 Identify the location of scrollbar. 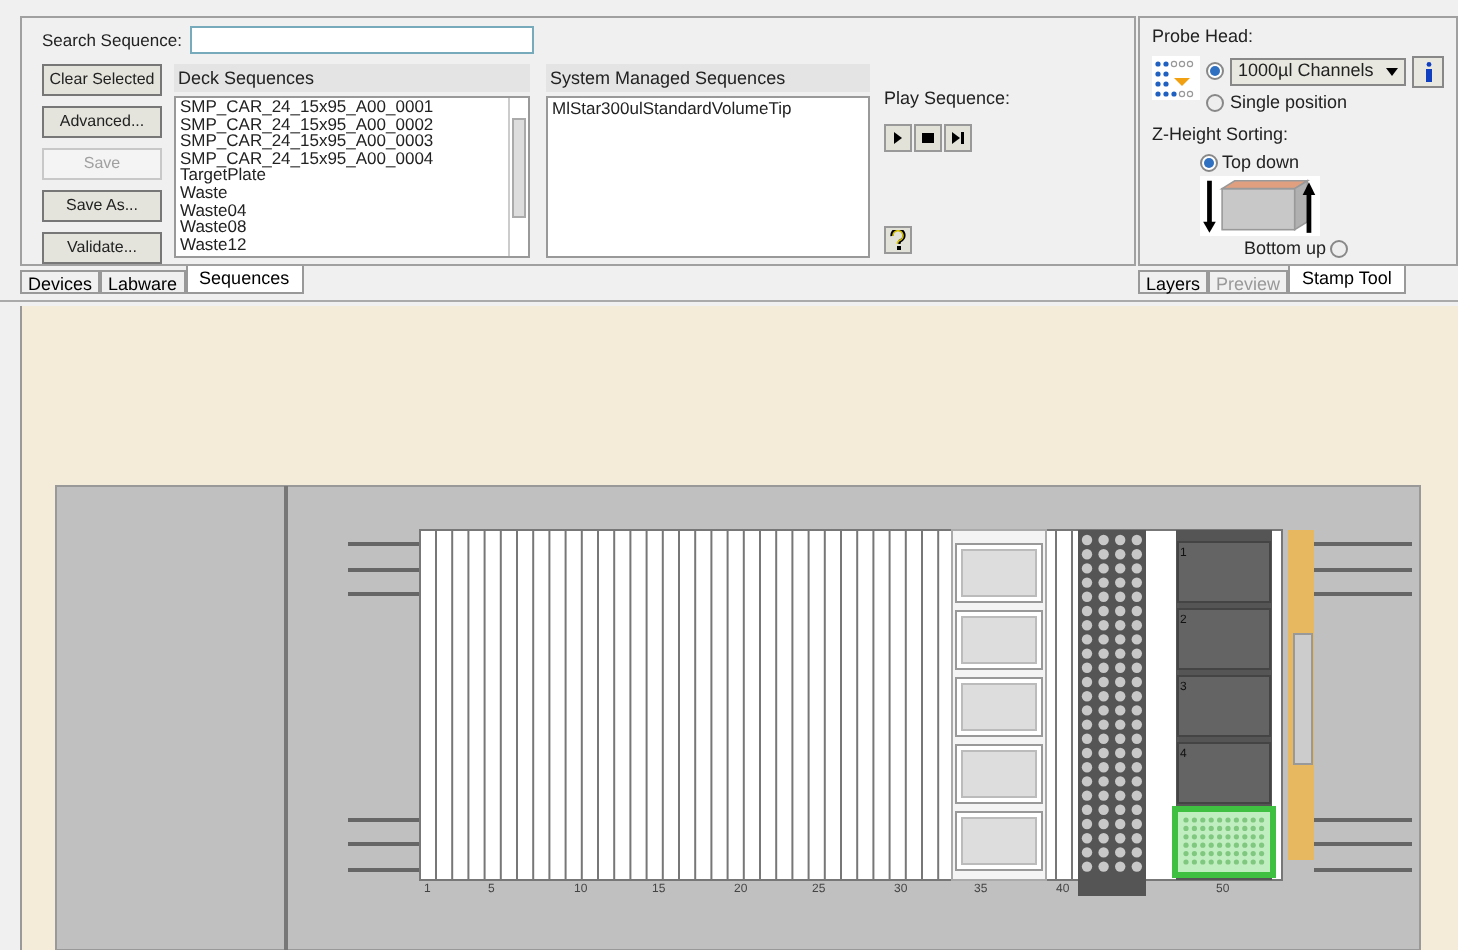
(518, 177).